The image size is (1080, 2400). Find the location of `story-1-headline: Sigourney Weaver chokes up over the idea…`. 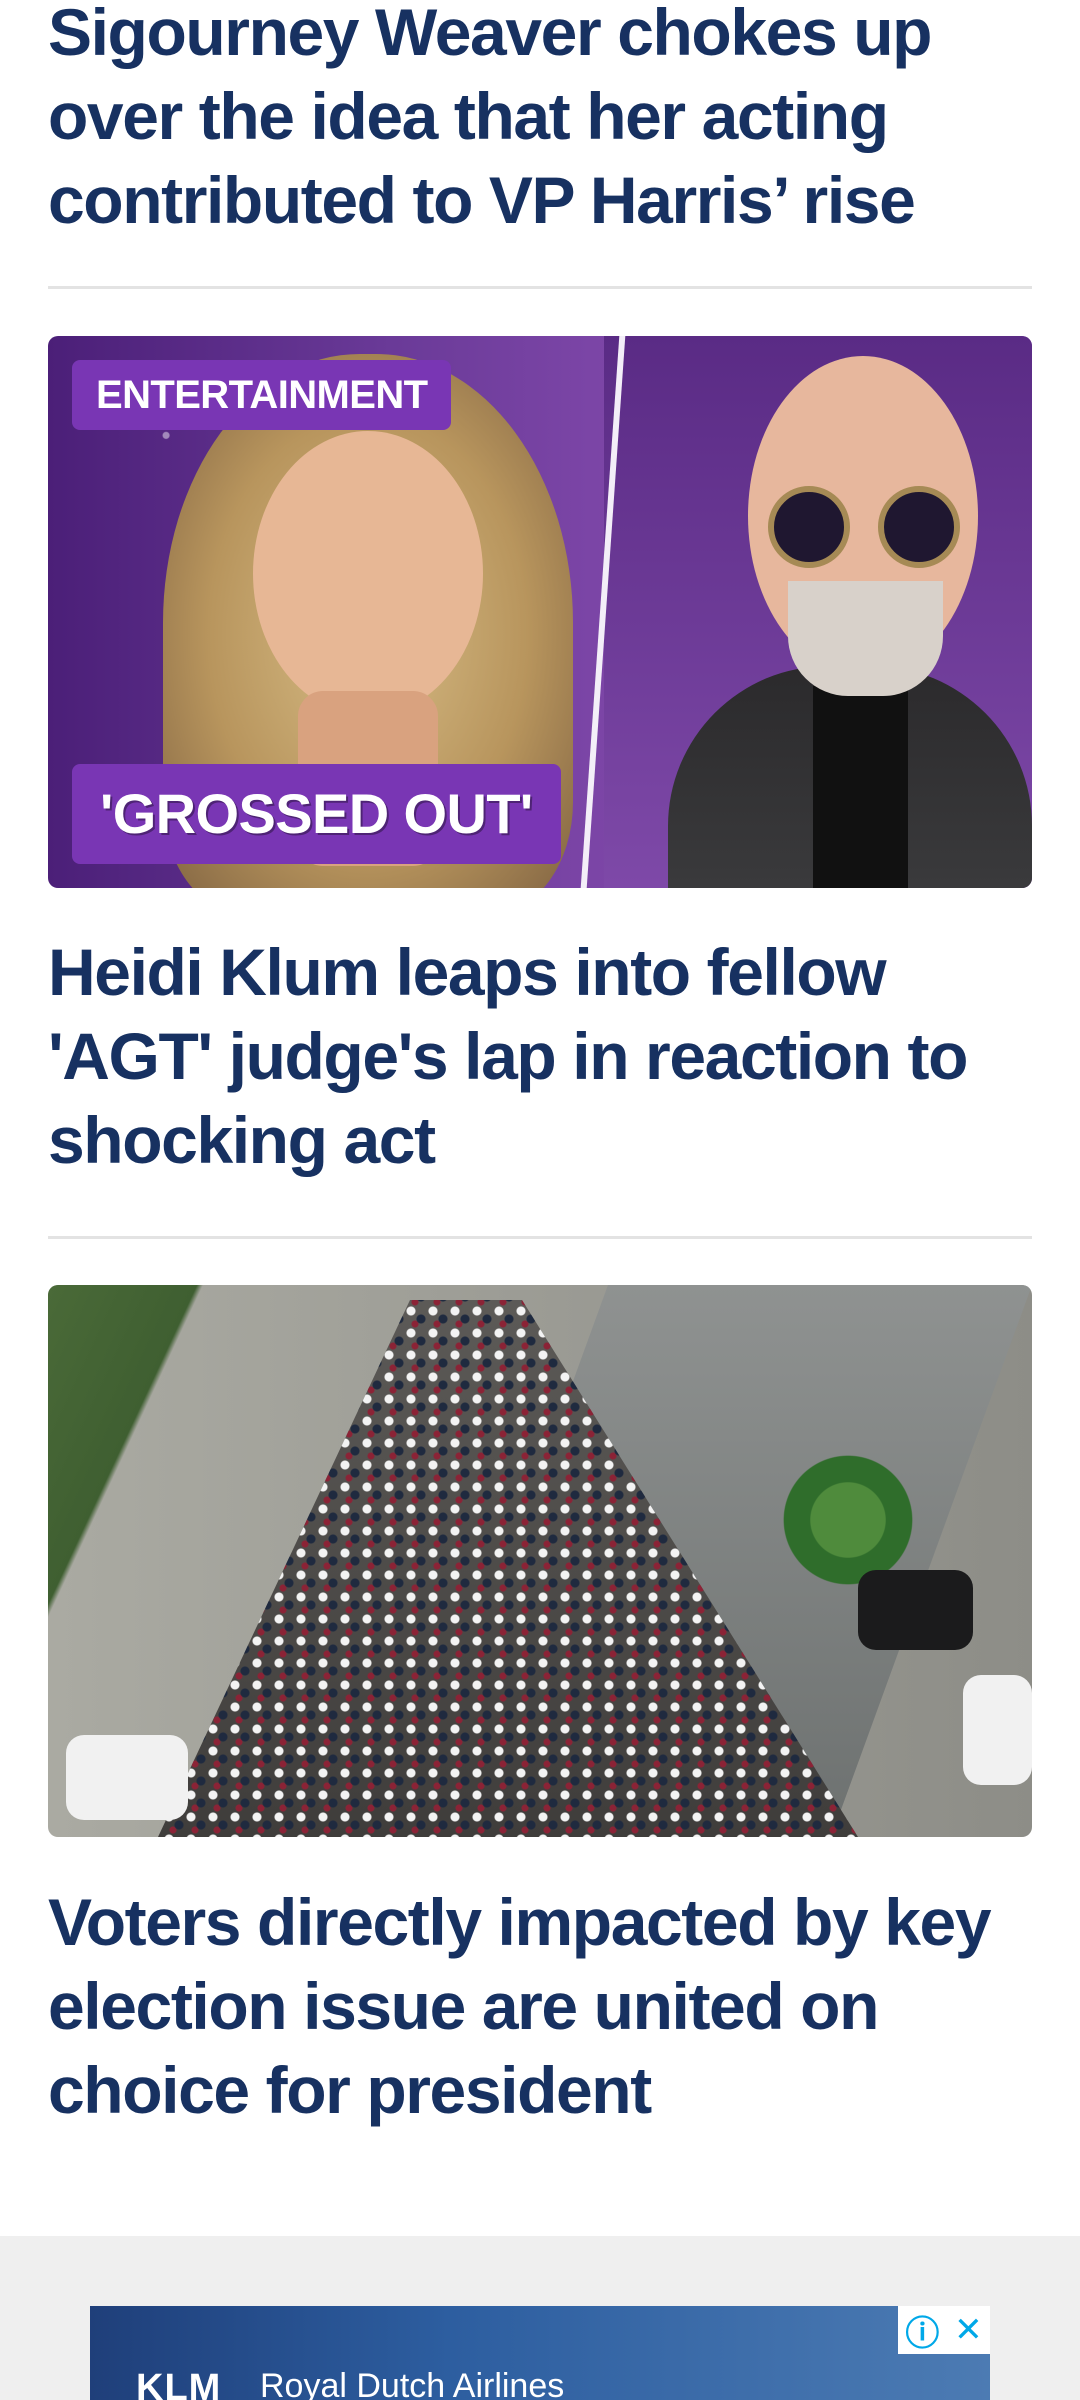

story-1-headline: Sigourney Weaver chokes up over the idea… is located at coordinates (543, 121).